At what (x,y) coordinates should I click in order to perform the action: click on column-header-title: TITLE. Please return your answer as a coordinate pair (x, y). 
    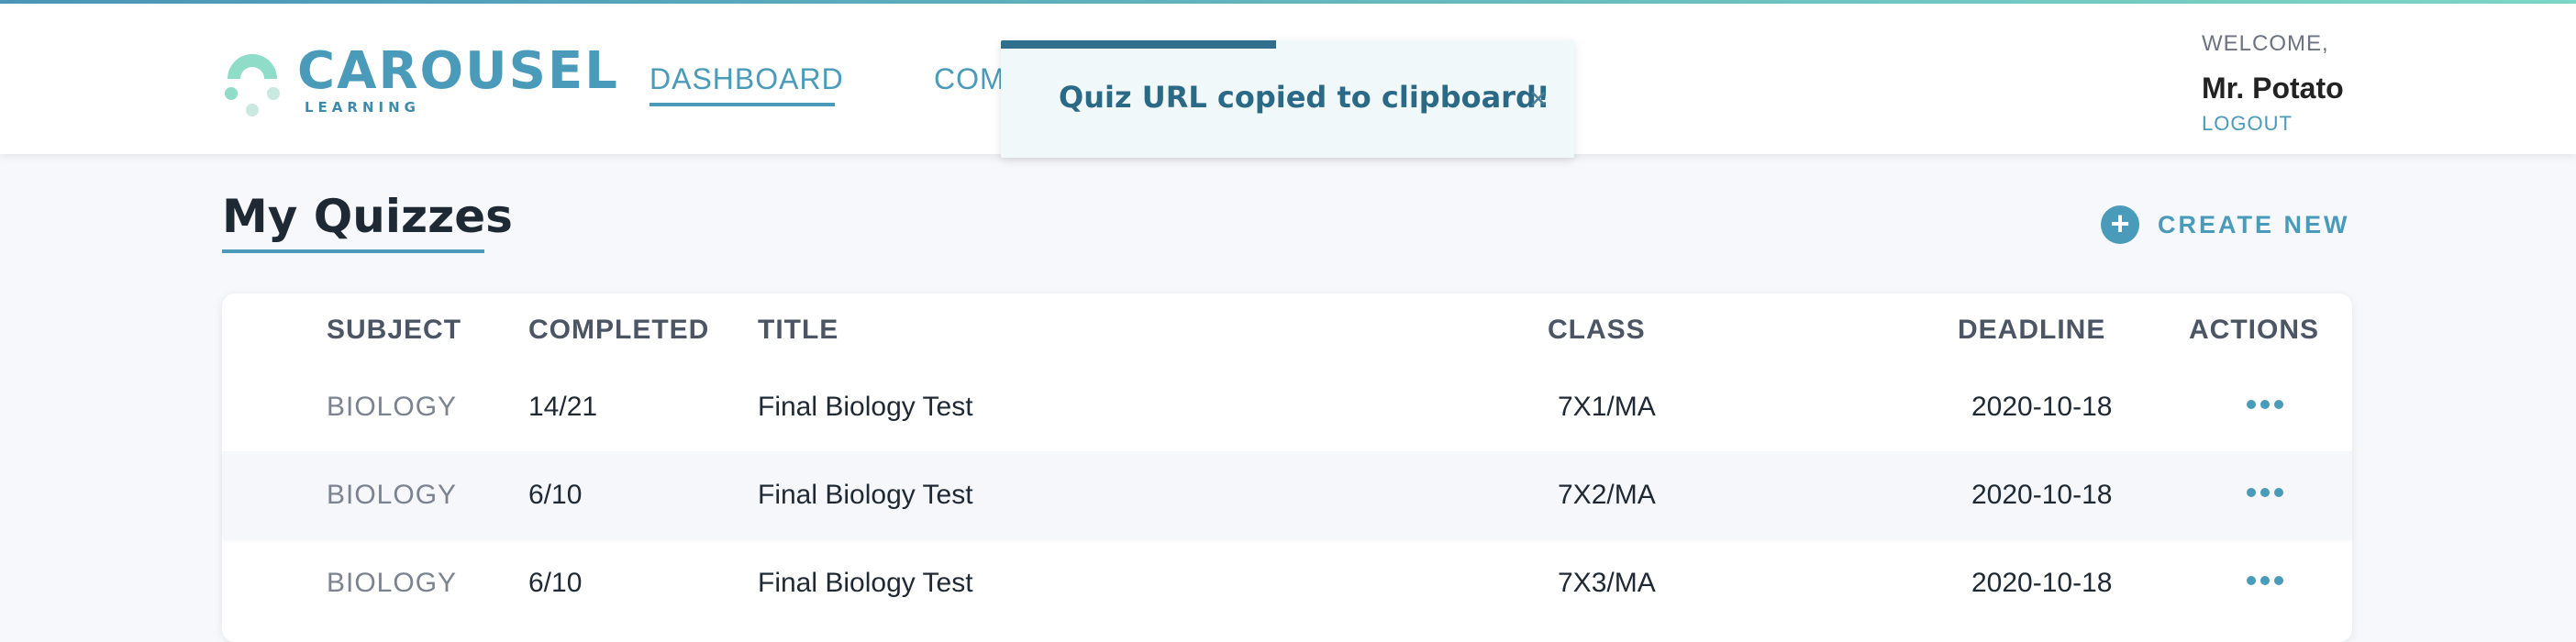
    Looking at the image, I should click on (798, 330).